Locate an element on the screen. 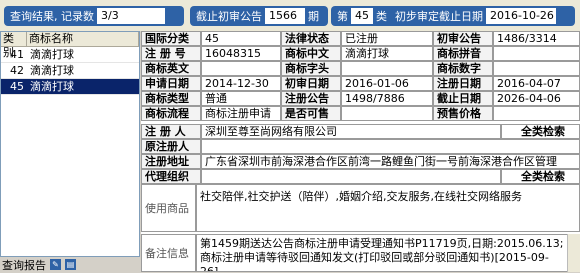 The height and width of the screenshot is (273, 580). prelim-date-label: 初审日期 is located at coordinates (311, 83).